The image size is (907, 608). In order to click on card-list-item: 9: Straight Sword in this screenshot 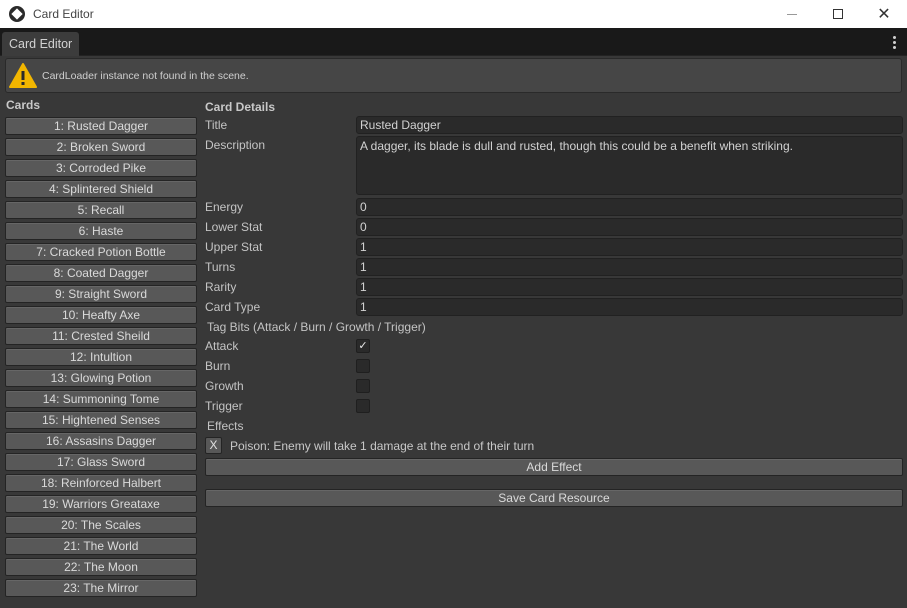, I will do `click(101, 294)`.